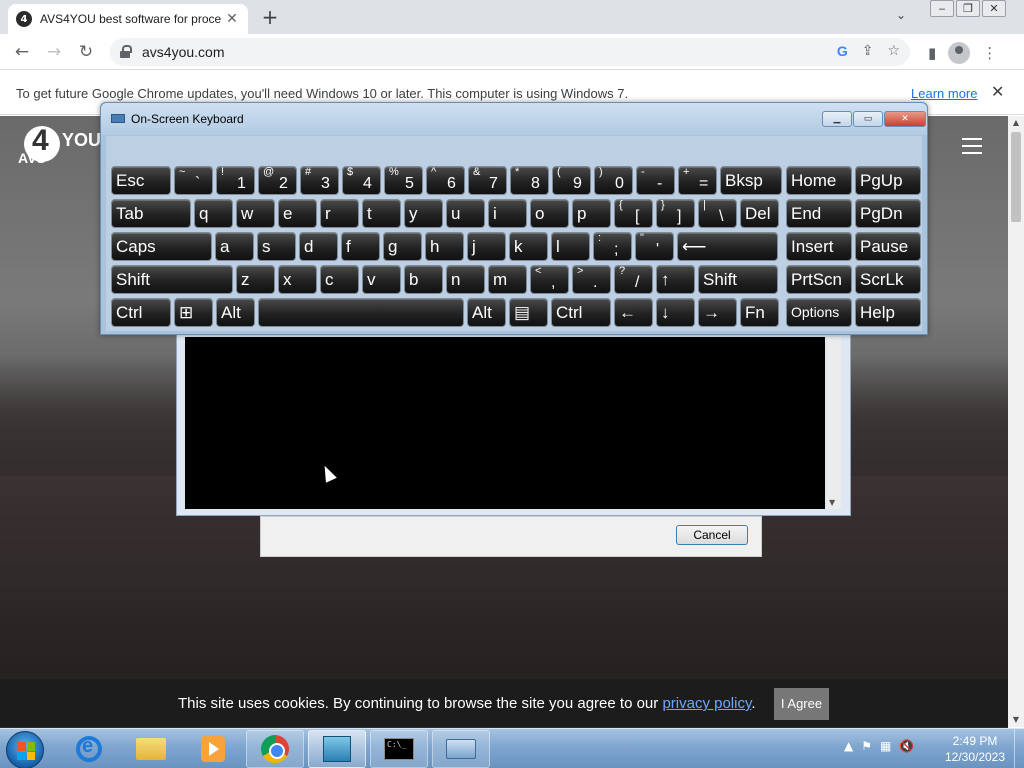  I want to click on key-f: f, so click(360, 246).